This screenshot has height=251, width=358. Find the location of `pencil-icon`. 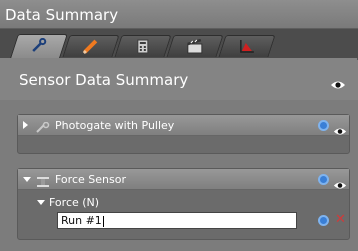

pencil-icon is located at coordinates (91, 47).